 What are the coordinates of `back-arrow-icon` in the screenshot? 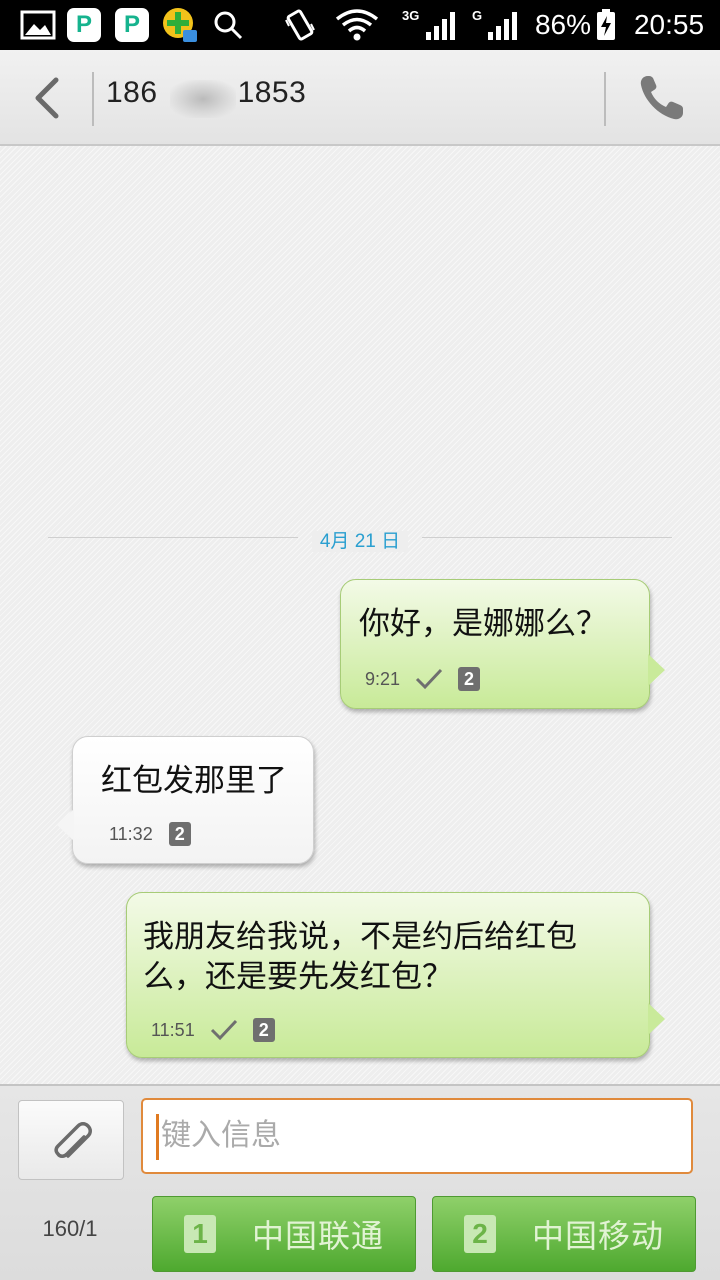 It's located at (47, 98).